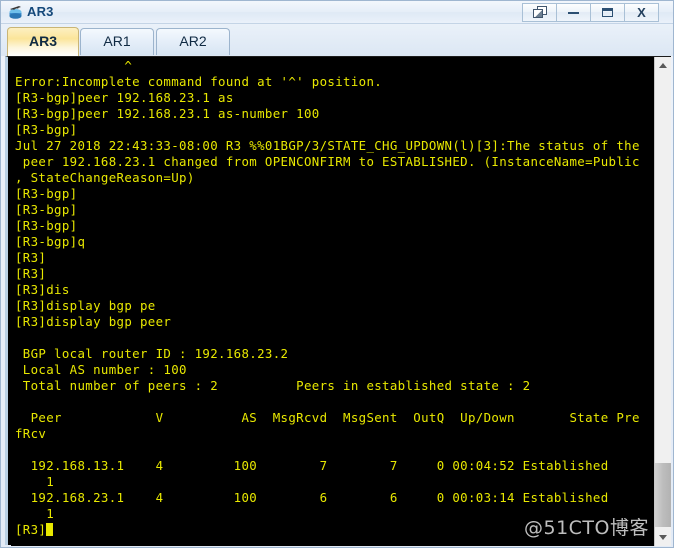 Image resolution: width=674 pixels, height=548 pixels. What do you see at coordinates (663, 65) in the screenshot?
I see `scroll-up-arrow-icon` at bounding box center [663, 65].